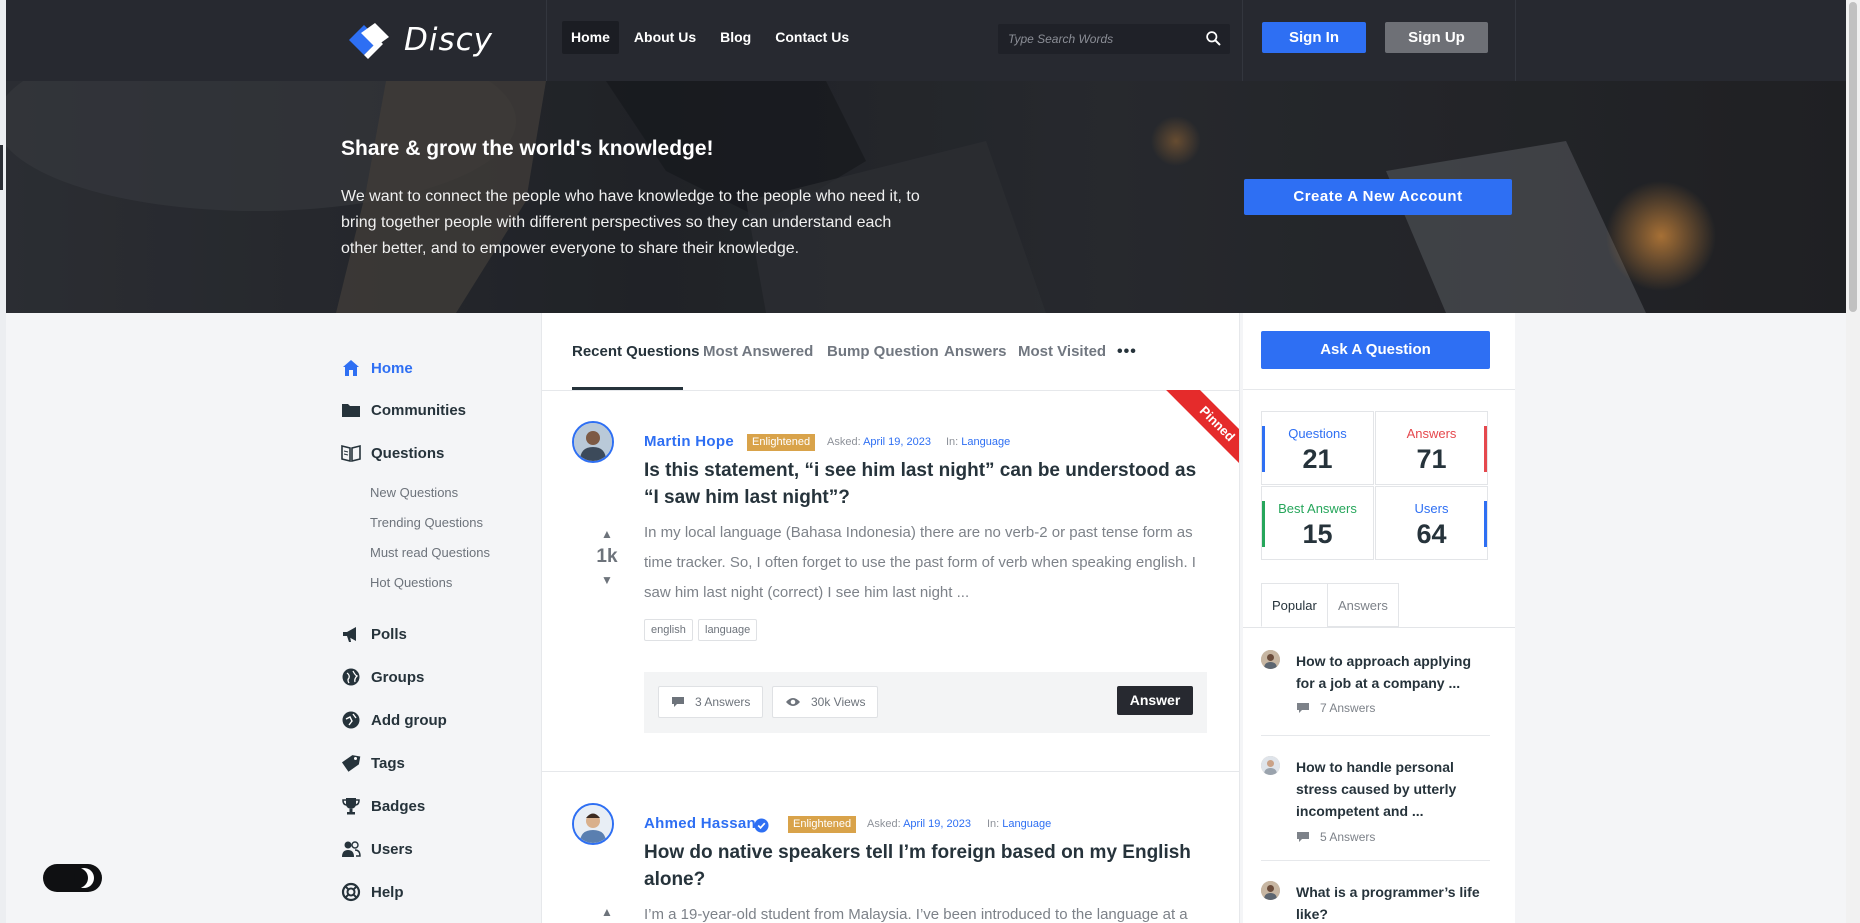 This screenshot has height=923, width=1860. Describe the element at coordinates (689, 441) in the screenshot. I see `author-name: Martin Hope` at that location.